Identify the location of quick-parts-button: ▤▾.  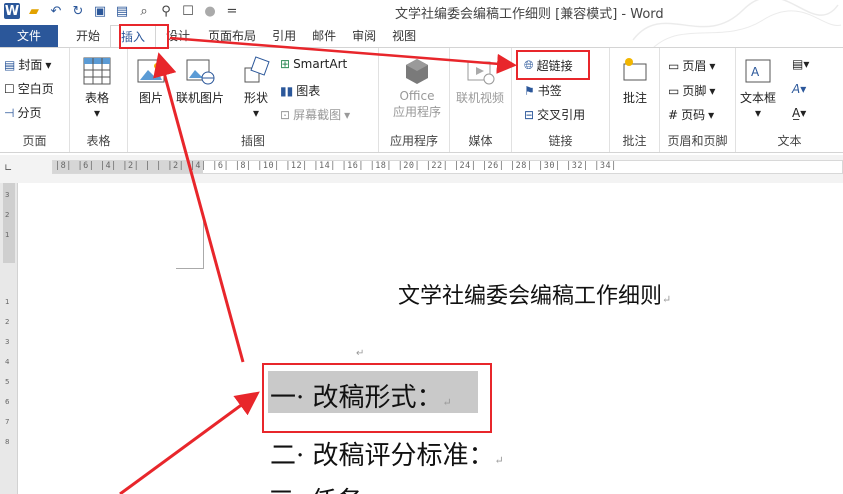
(800, 64).